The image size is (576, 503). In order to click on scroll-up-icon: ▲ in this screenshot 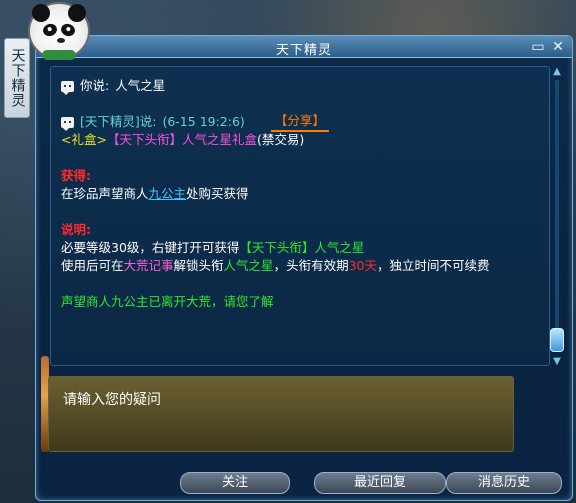, I will do `click(557, 72)`.